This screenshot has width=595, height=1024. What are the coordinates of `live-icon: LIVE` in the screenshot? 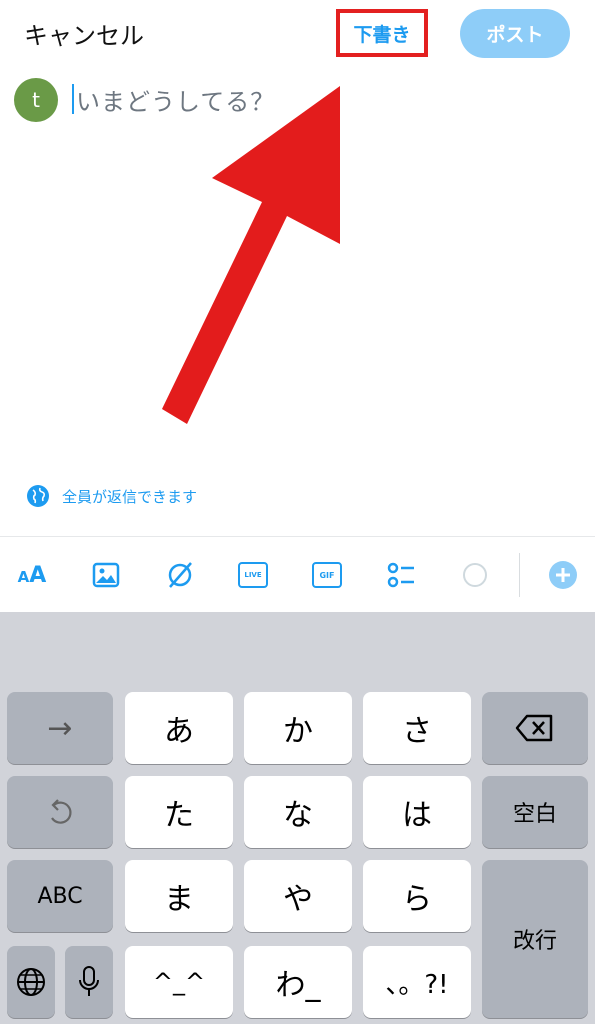 It's located at (253, 575).